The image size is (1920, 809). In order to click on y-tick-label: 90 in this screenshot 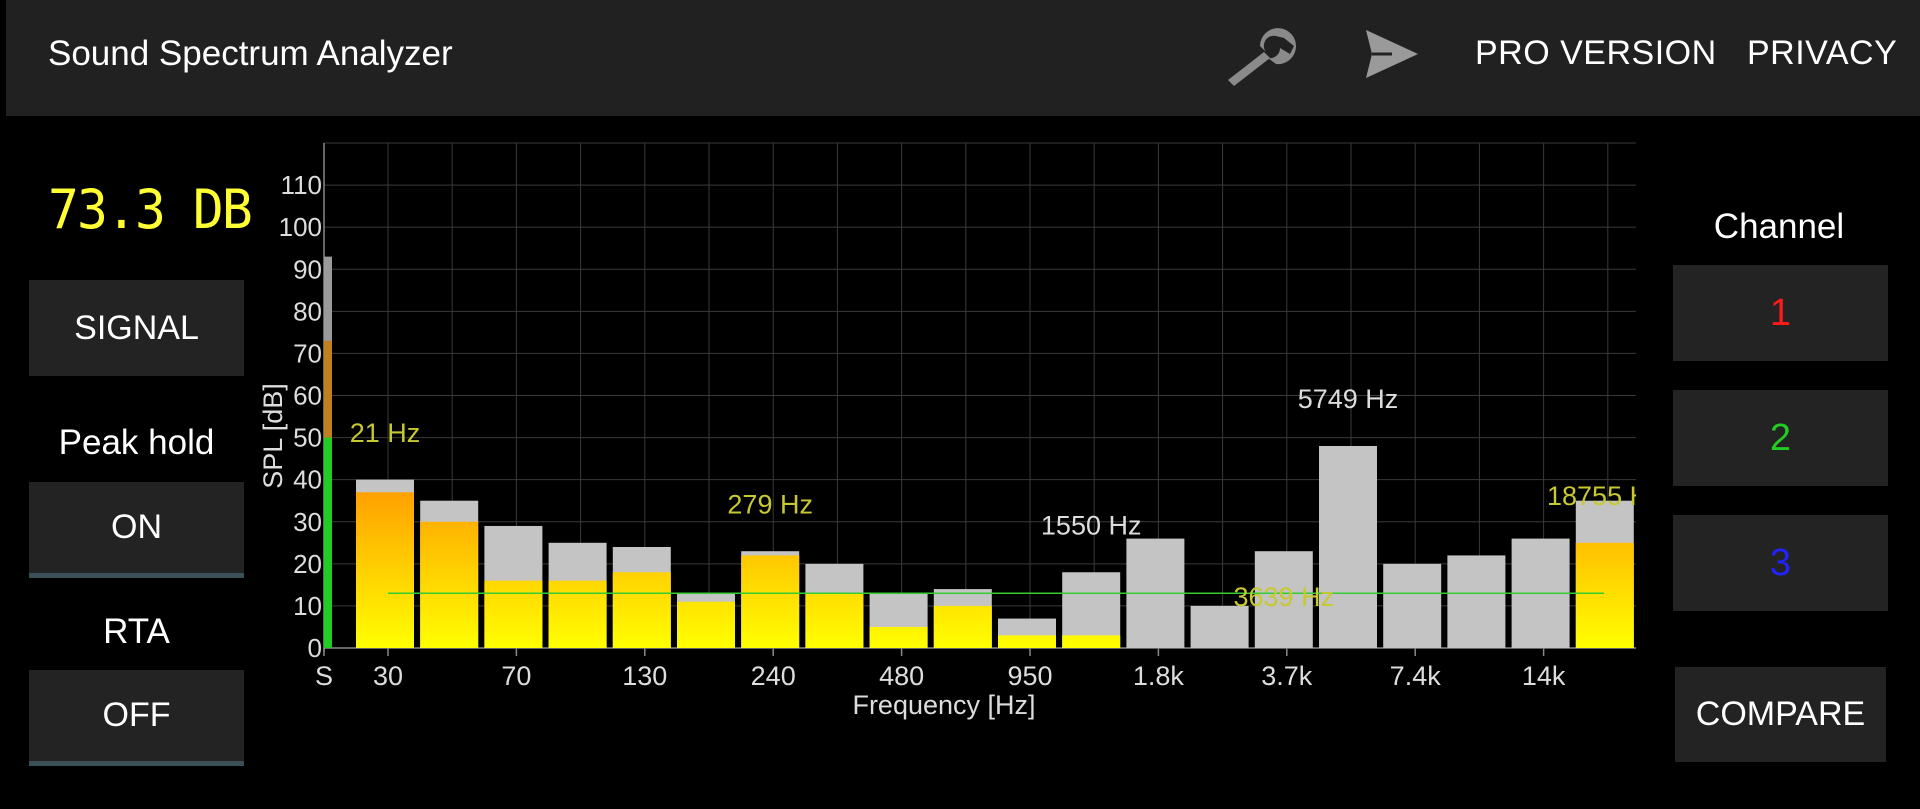, I will do `click(307, 269)`.